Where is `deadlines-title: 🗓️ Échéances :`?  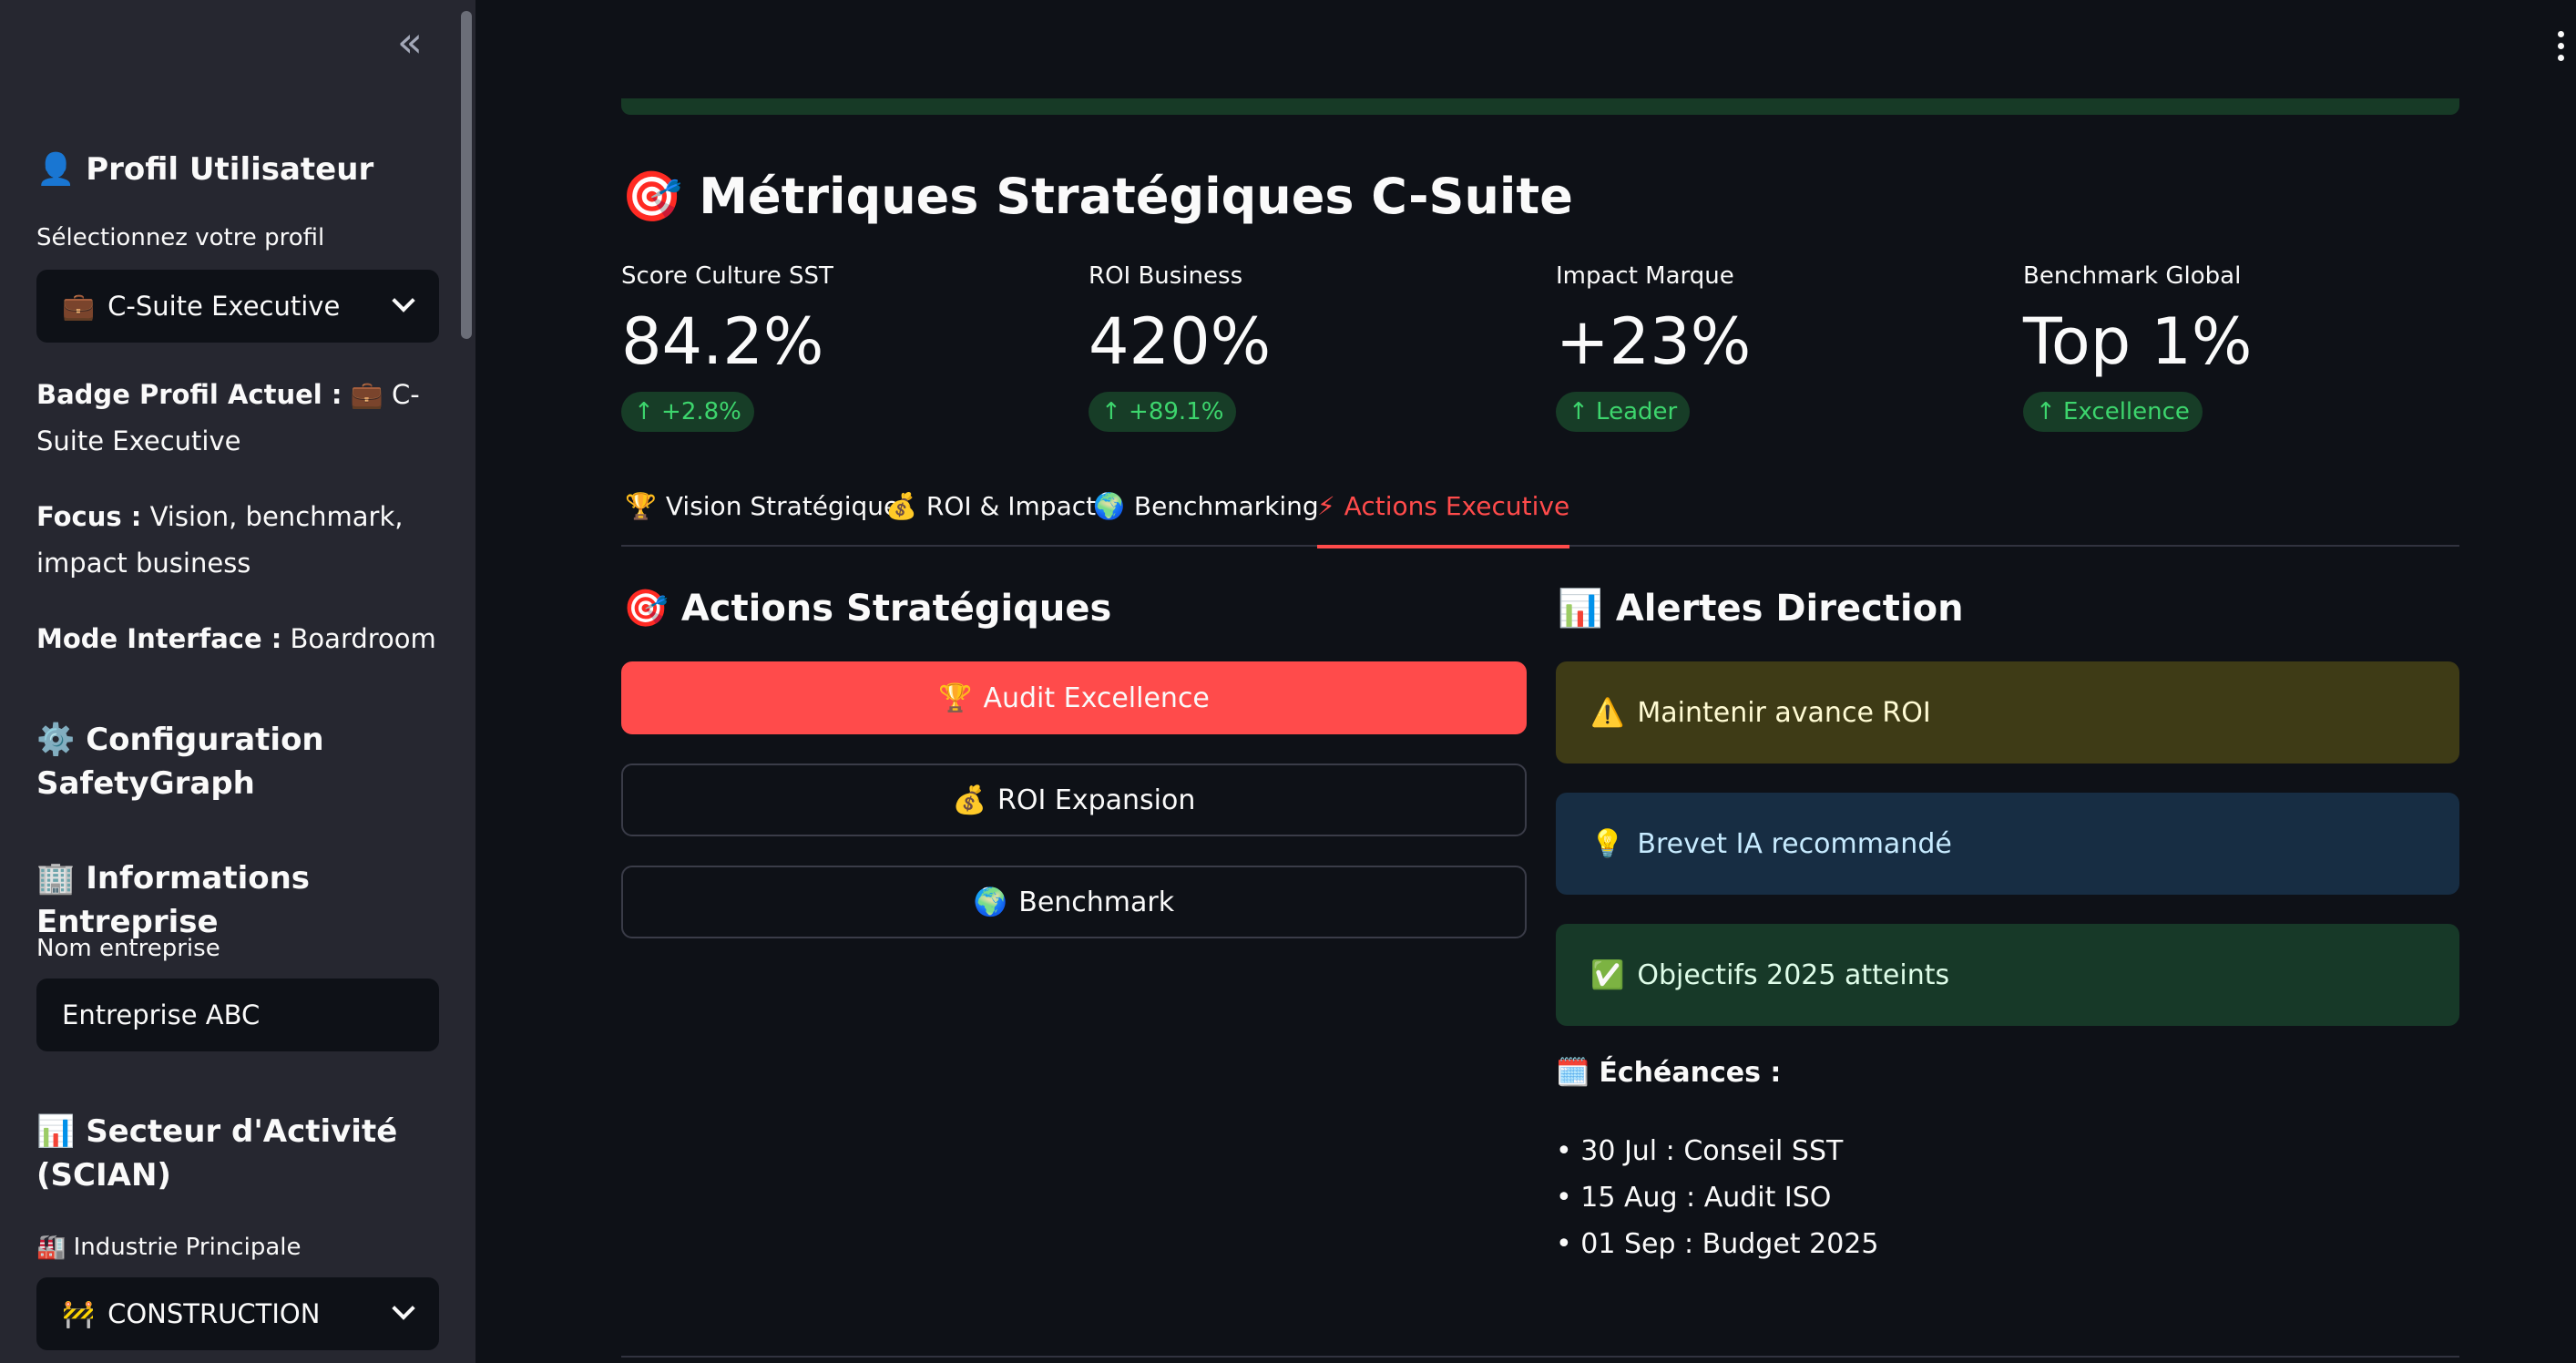 deadlines-title: 🗓️ Échéances : is located at coordinates (1668, 1073).